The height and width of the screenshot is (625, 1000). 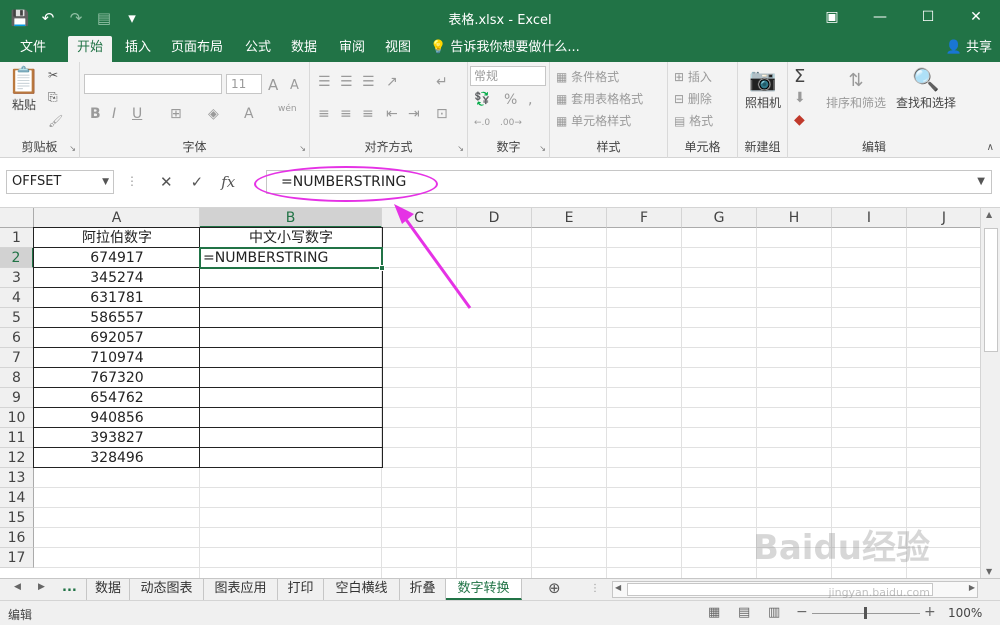 What do you see at coordinates (17, 438) in the screenshot?
I see `row-header: 11` at bounding box center [17, 438].